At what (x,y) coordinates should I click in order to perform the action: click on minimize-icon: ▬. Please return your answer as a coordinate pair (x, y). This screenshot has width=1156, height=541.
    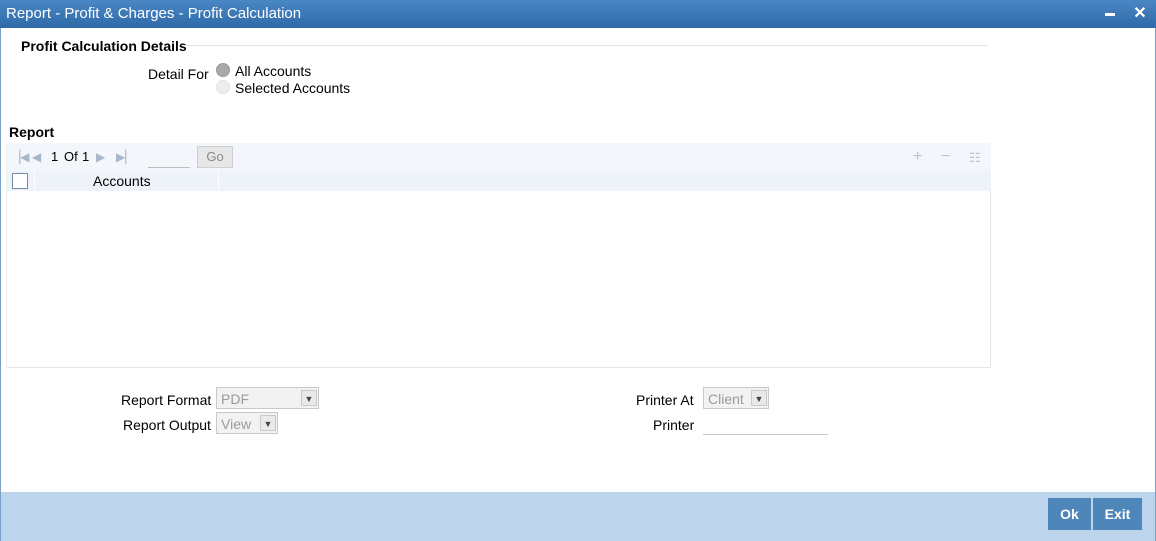
    Looking at the image, I should click on (1110, 14).